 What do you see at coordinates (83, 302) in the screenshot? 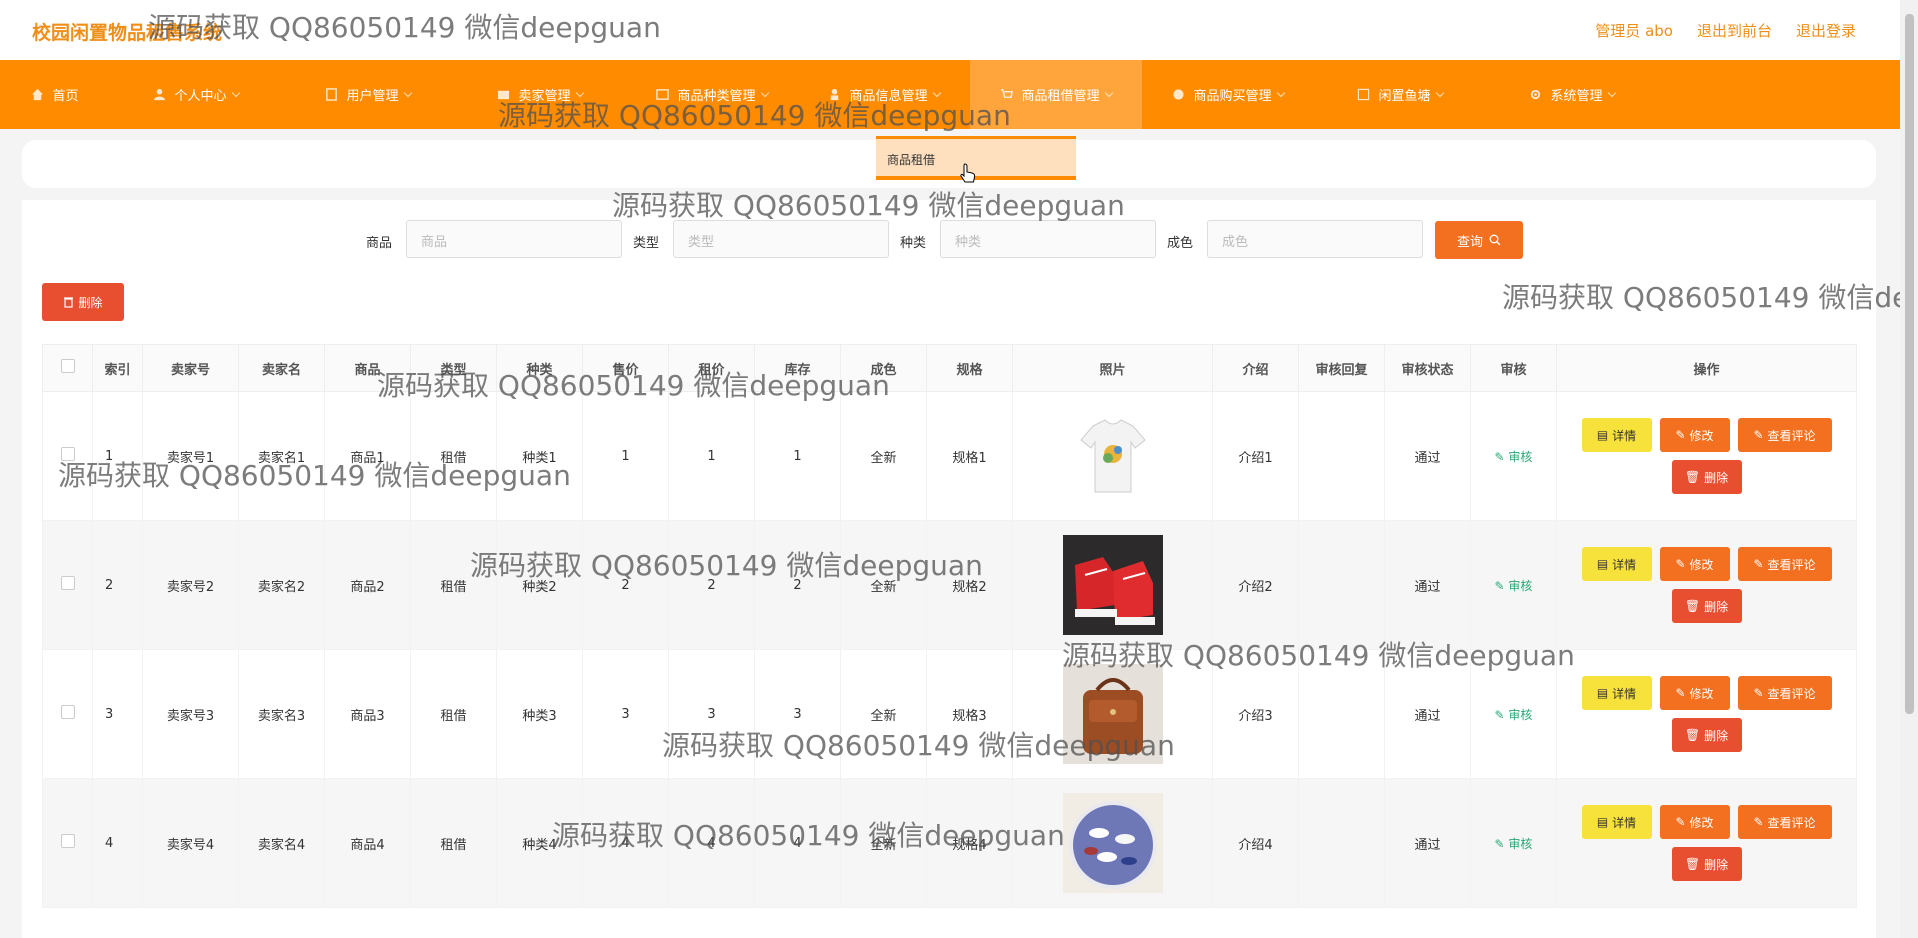
I see `bulk-delete-button: 删除` at bounding box center [83, 302].